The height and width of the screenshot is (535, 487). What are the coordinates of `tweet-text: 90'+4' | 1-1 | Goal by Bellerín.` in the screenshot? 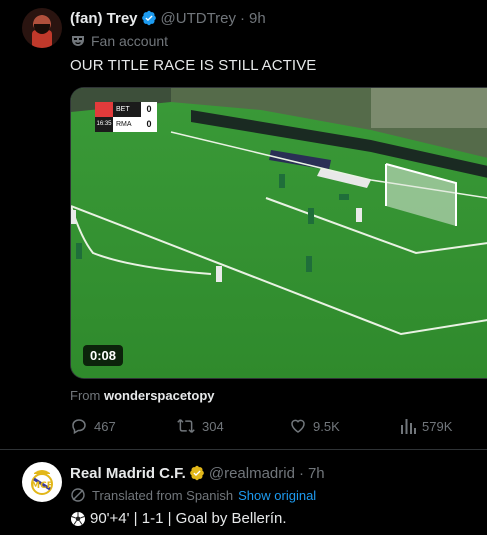 It's located at (178, 518).